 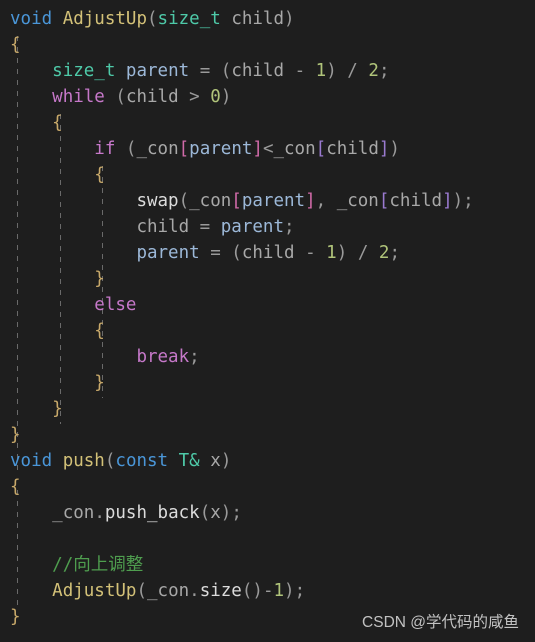 What do you see at coordinates (267, 565) in the screenshot?
I see `code-line: //向上调整` at bounding box center [267, 565].